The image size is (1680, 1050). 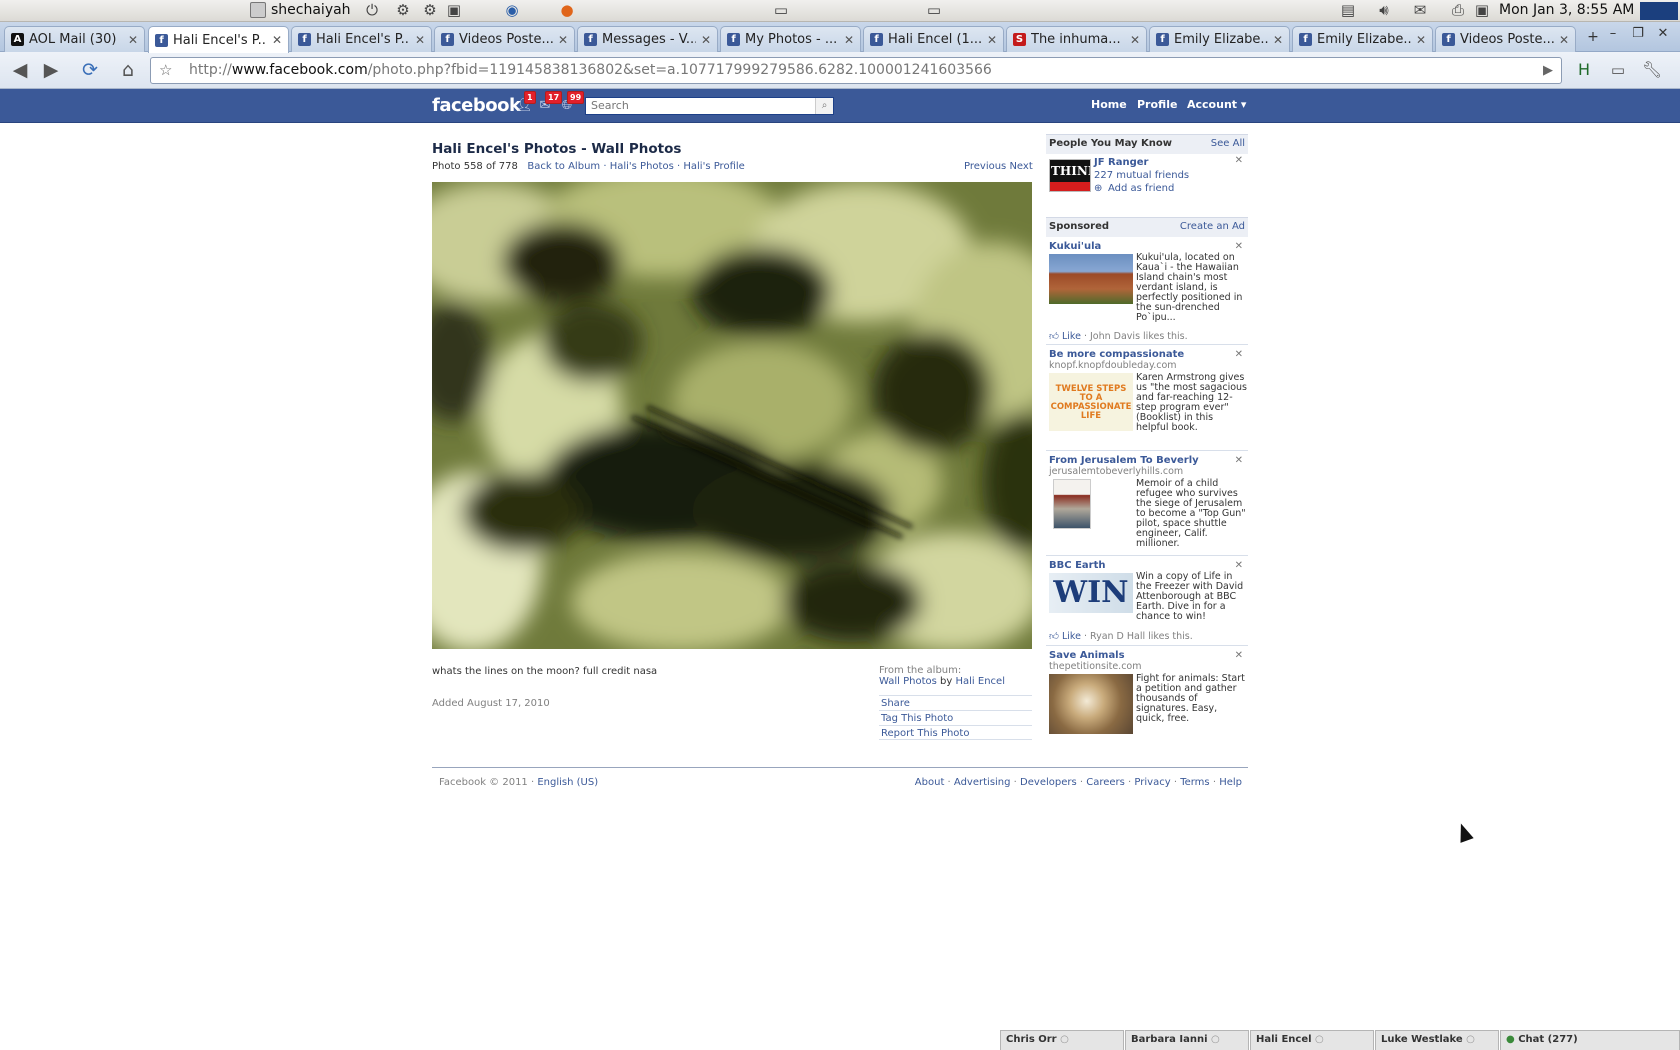 What do you see at coordinates (1091, 593) in the screenshot?
I see `ad-image: WIN` at bounding box center [1091, 593].